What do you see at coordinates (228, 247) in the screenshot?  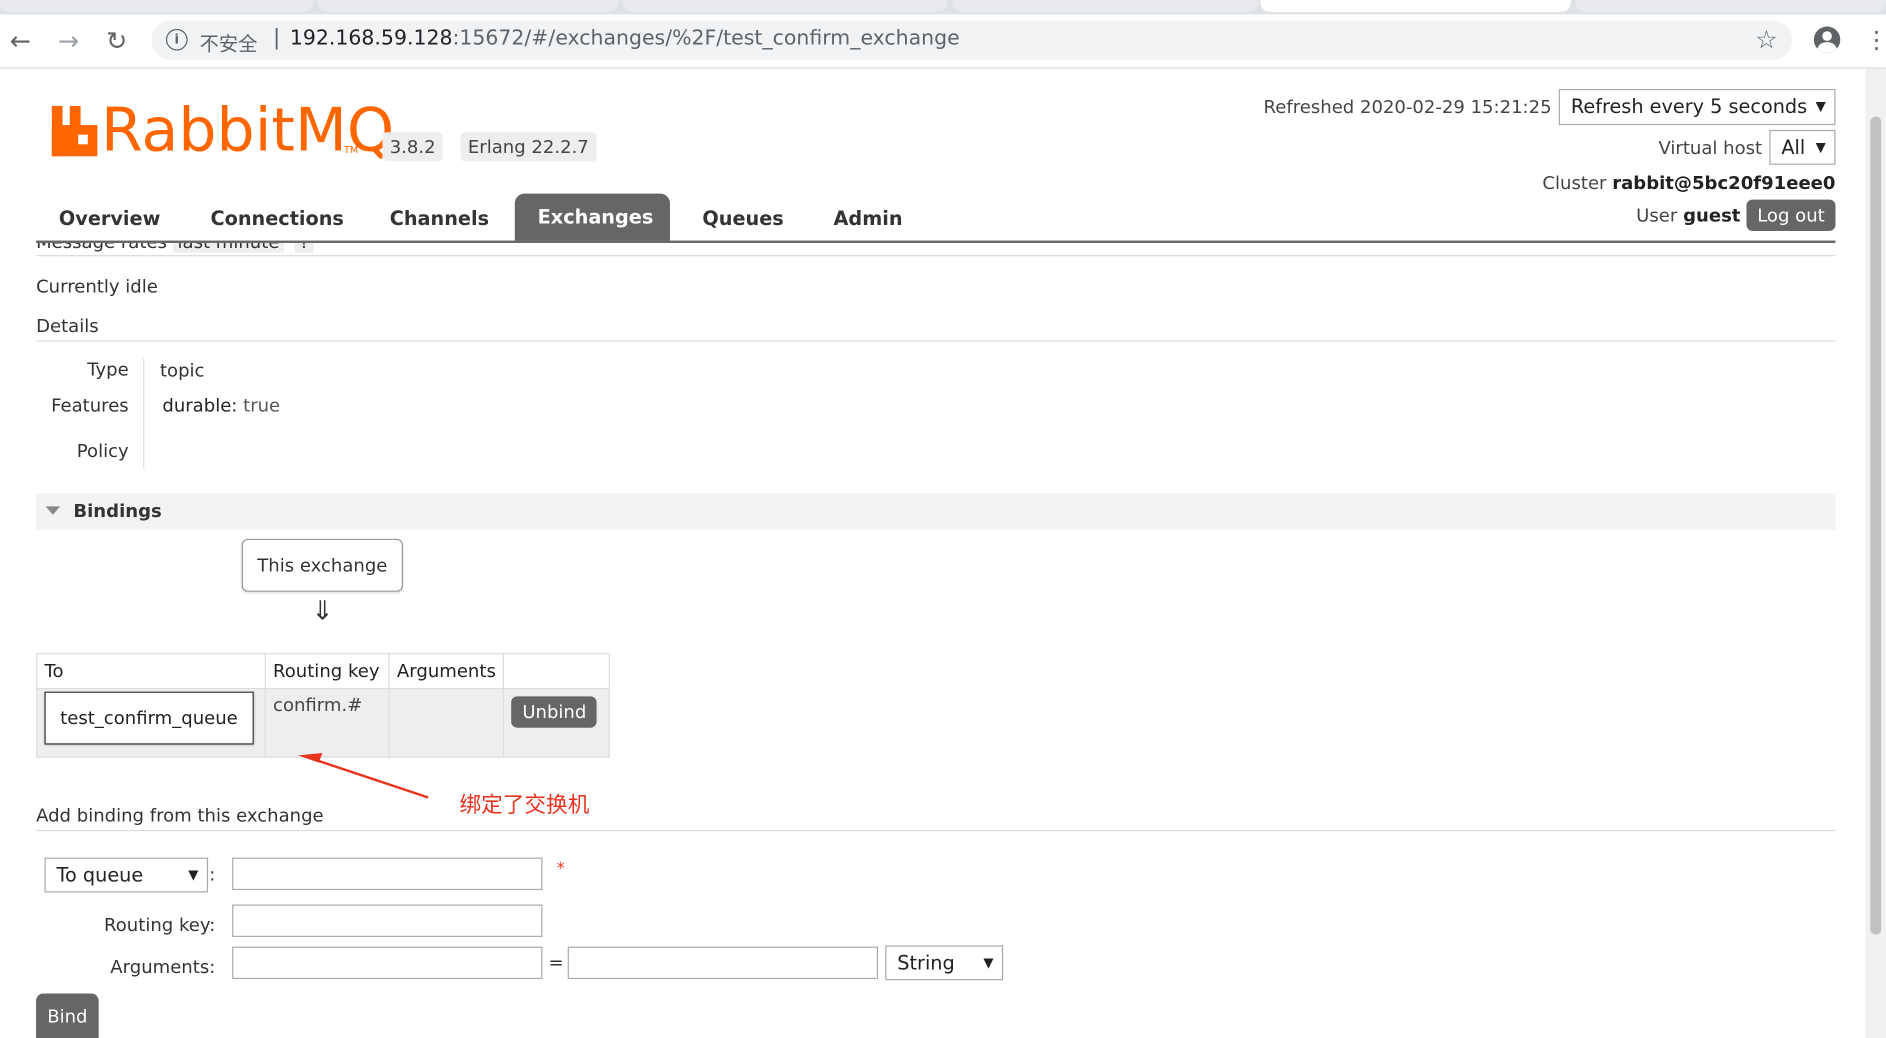 I see `message-rates-period: last minute` at bounding box center [228, 247].